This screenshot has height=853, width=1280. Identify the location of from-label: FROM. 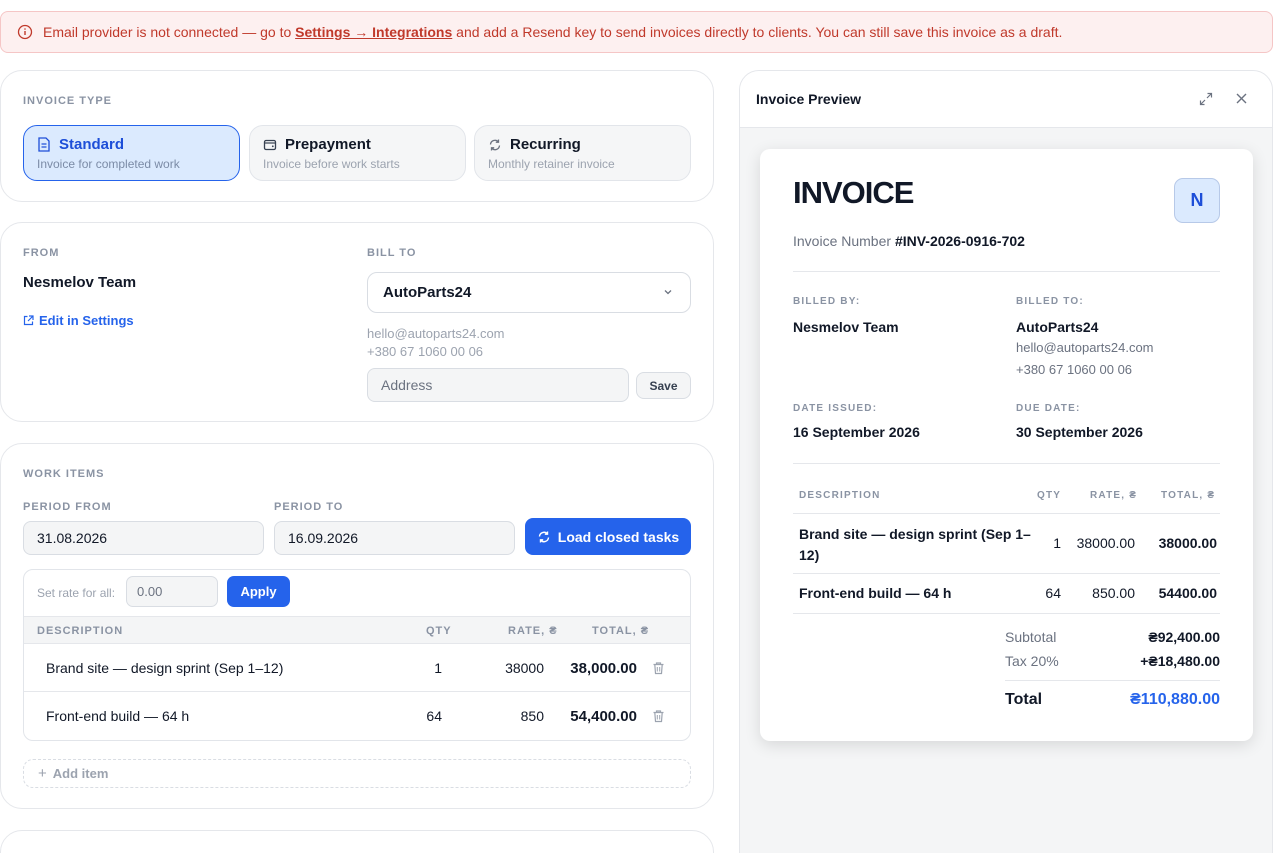
(41, 253).